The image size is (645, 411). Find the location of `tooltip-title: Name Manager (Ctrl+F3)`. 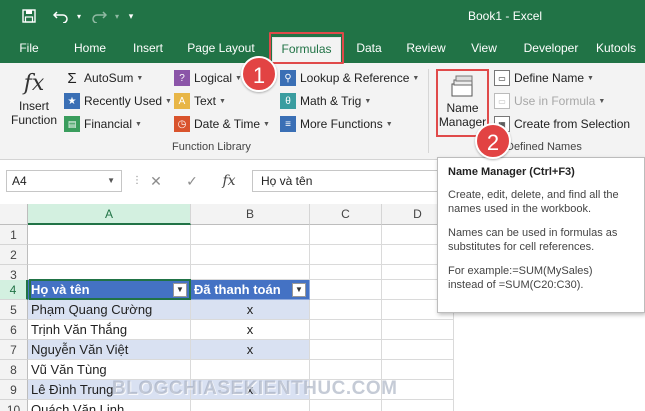

tooltip-title: Name Manager (Ctrl+F3) is located at coordinates (511, 172).